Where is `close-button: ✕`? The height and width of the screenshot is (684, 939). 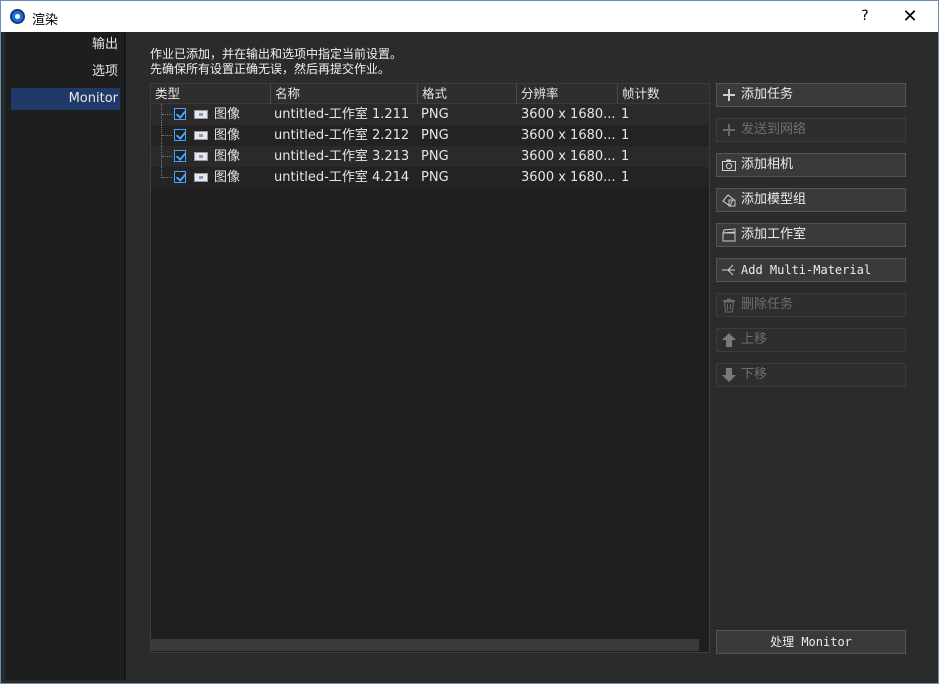 close-button: ✕ is located at coordinates (910, 16).